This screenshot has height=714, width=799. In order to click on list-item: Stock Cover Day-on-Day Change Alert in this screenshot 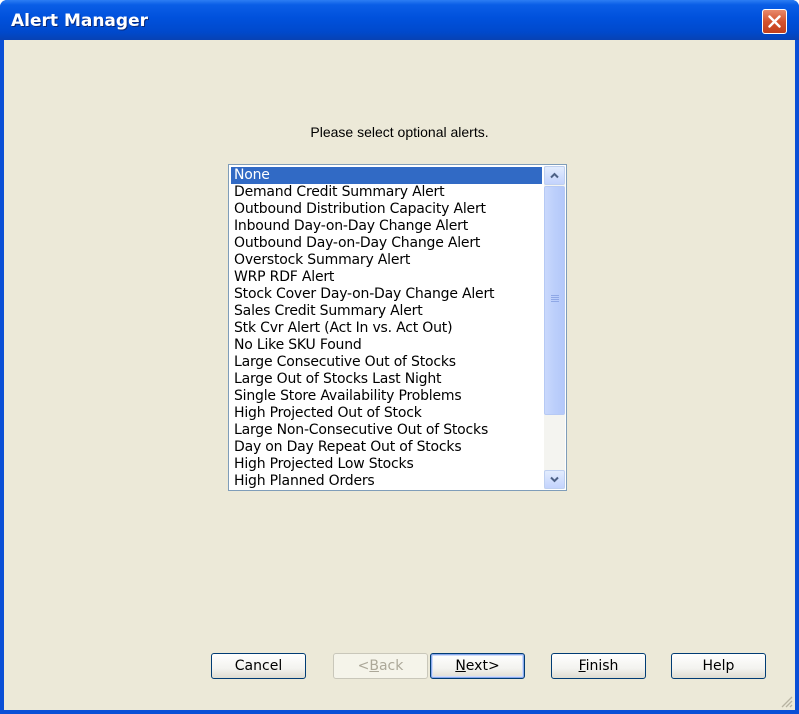, I will do `click(386, 294)`.